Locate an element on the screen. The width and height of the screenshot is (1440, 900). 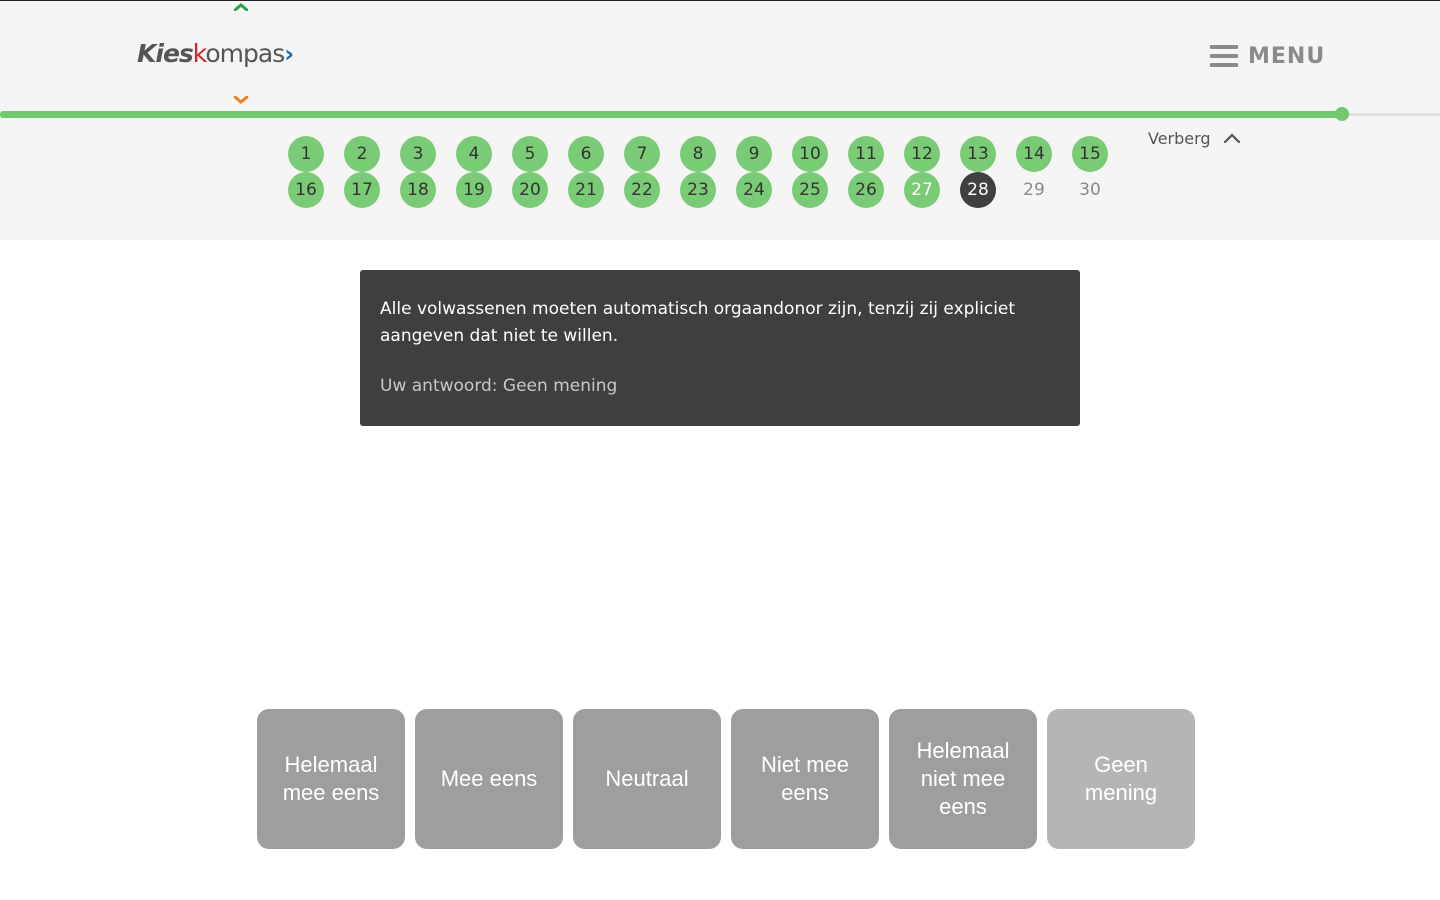
hide-toggle-label: Verberg is located at coordinates (1179, 138).